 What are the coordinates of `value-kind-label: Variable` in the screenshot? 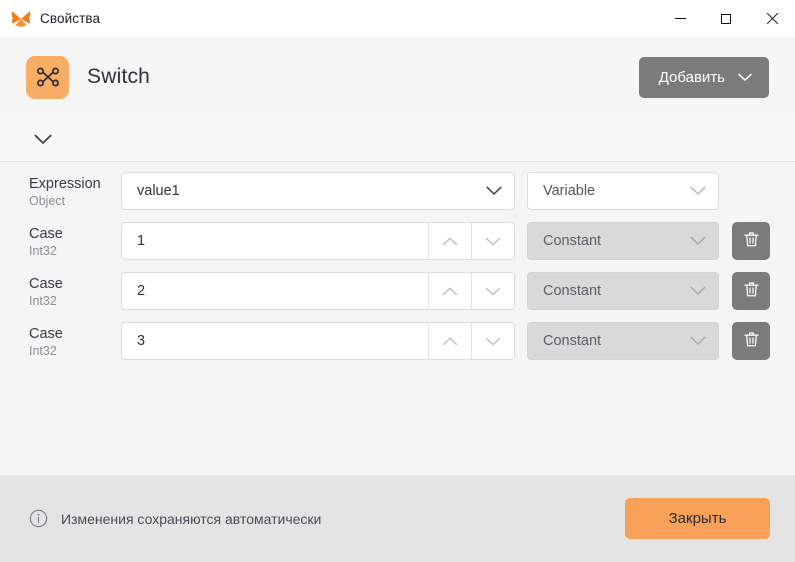 It's located at (569, 191).